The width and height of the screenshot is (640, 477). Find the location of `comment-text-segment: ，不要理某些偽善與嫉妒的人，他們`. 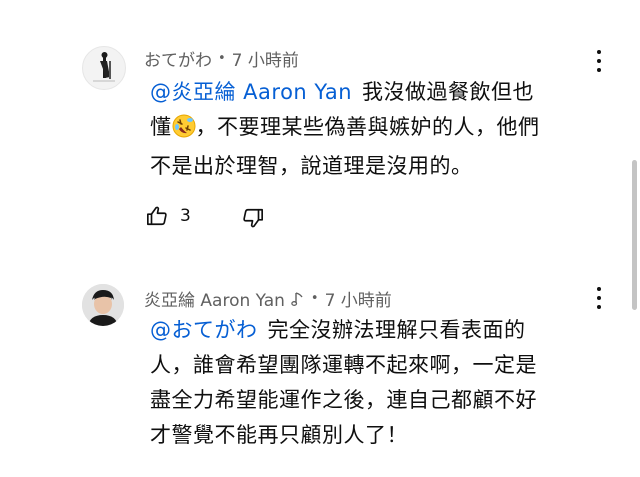

comment-text-segment: ，不要理某些偽善與嫉妒的人，他們 is located at coordinates (367, 127).